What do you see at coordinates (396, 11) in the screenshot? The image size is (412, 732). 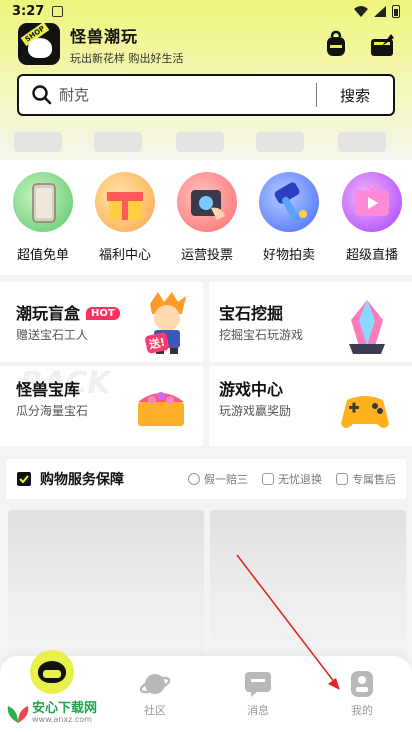 I see `battery-icon` at bounding box center [396, 11].